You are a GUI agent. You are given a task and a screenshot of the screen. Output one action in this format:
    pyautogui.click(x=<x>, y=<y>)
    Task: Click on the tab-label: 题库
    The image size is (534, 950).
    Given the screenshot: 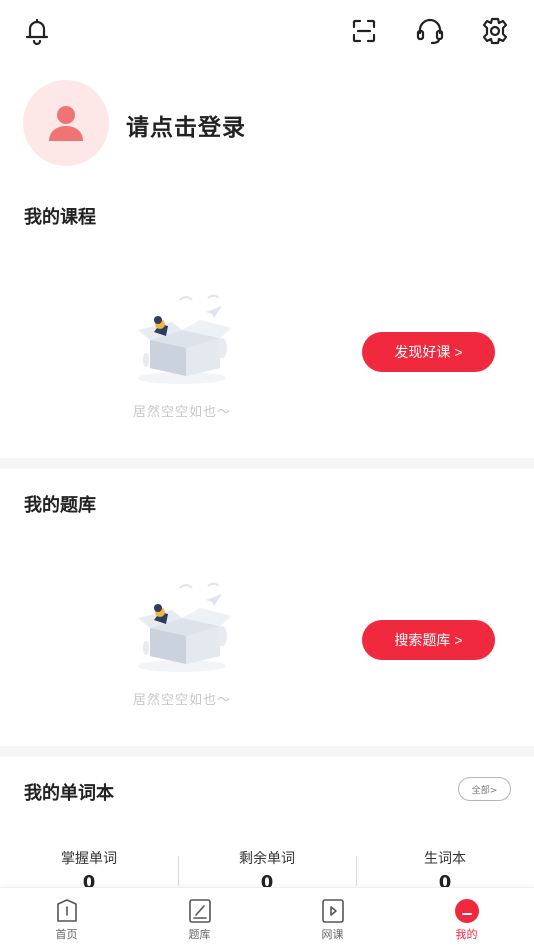 What is the action you would take?
    pyautogui.click(x=199, y=934)
    